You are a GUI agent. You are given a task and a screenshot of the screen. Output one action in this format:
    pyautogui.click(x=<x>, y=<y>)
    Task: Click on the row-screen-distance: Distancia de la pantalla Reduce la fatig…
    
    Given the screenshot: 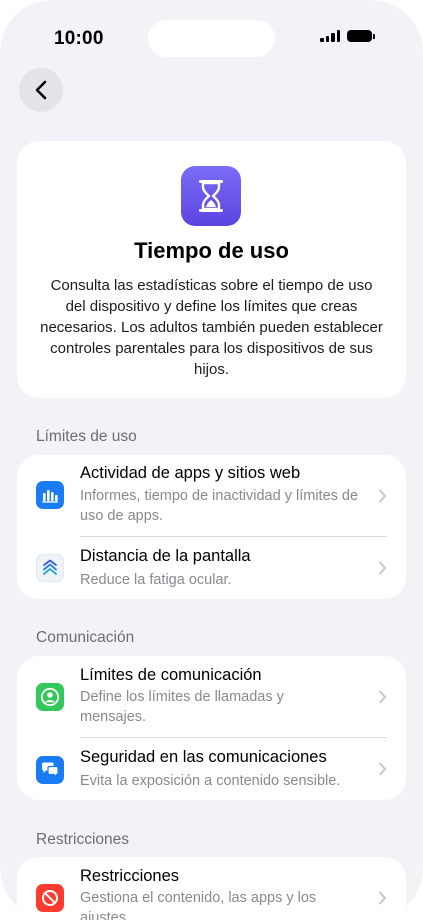 What is the action you would take?
    pyautogui.click(x=211, y=568)
    